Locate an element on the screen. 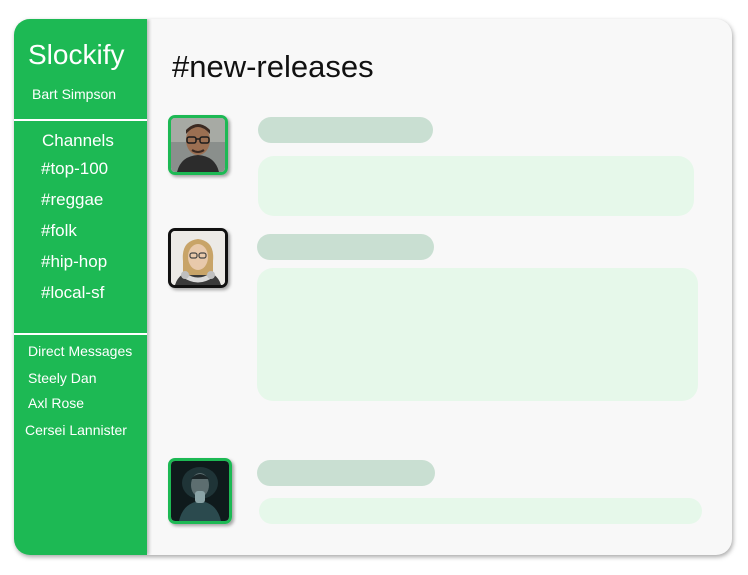 This screenshot has height=575, width=748. app-brand: Slockify is located at coordinates (76, 54).